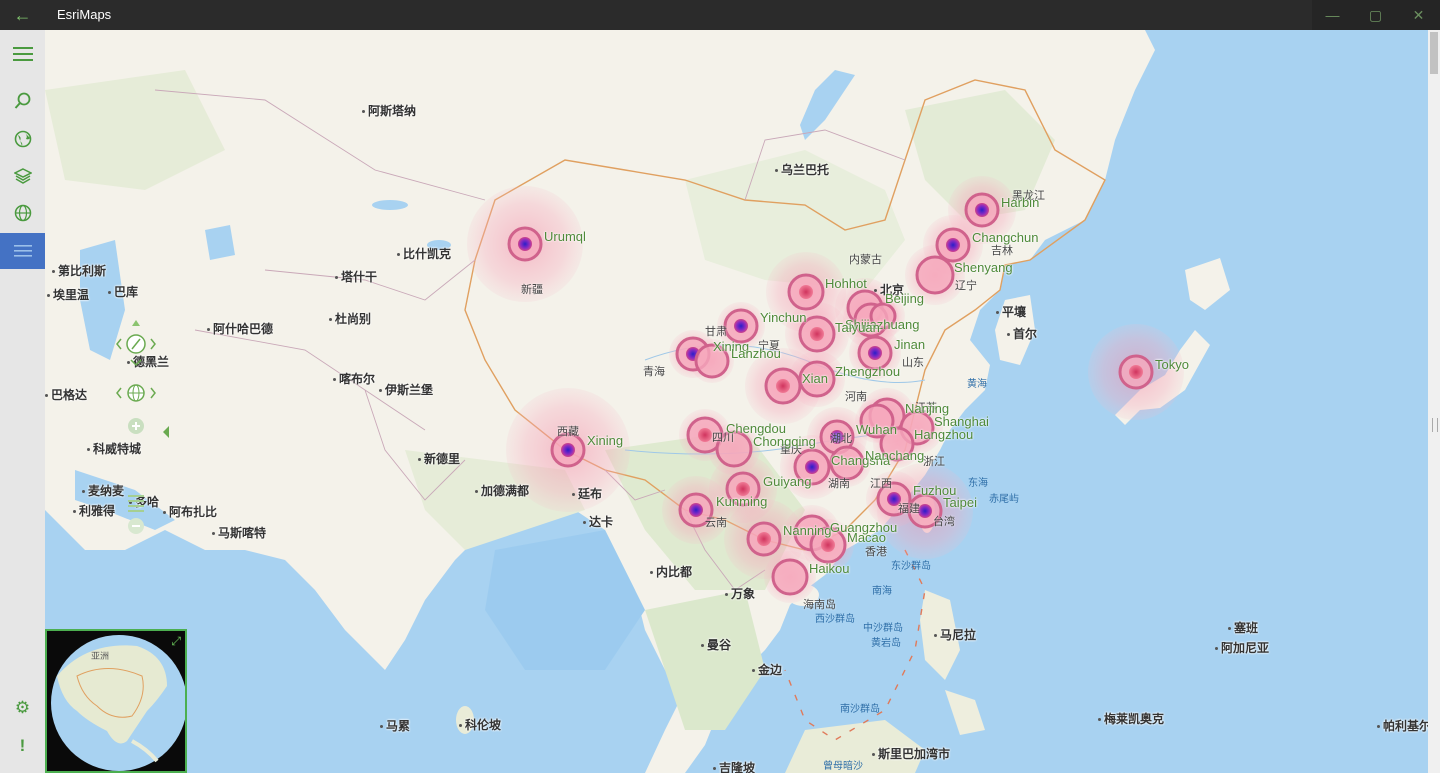  Describe the element at coordinates (742, 501) in the screenshot. I see `city-label: Kunming` at that location.